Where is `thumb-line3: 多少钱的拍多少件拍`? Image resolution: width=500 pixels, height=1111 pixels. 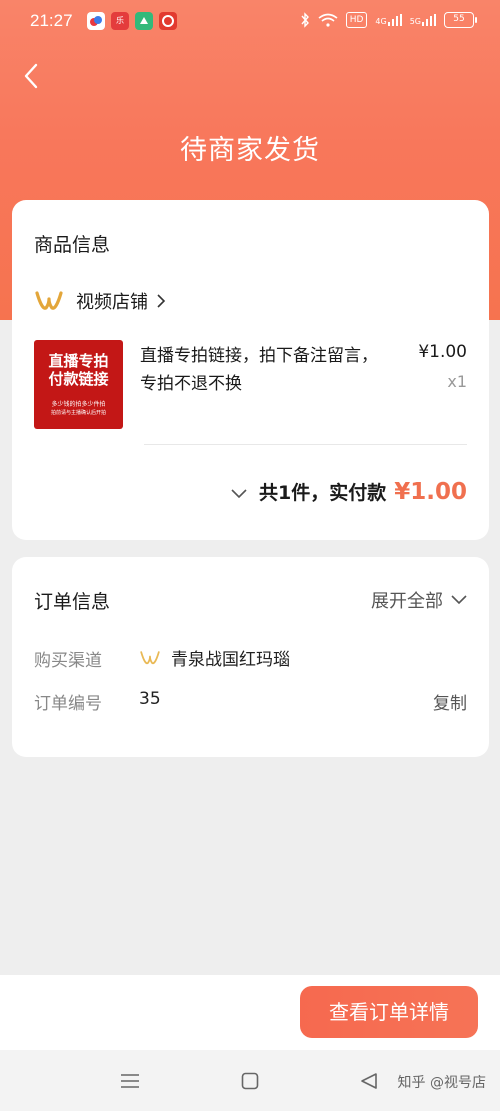 thumb-line3: 多少钱的拍多少件拍 is located at coordinates (78, 404).